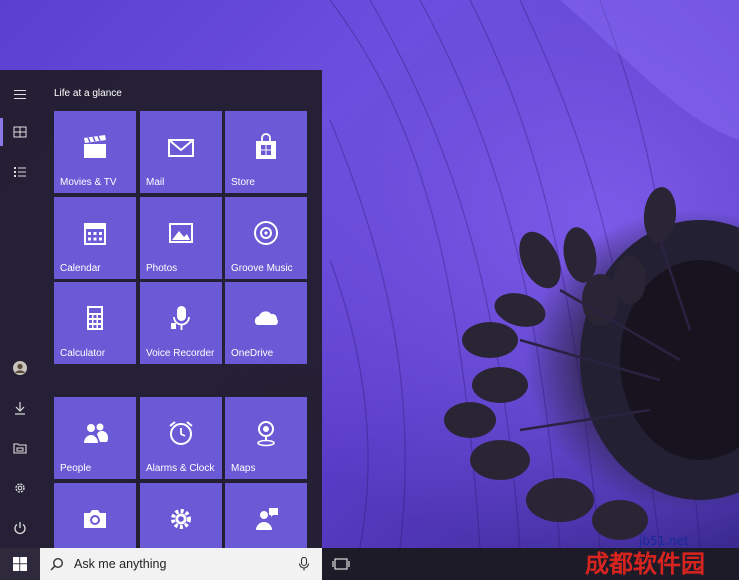 The height and width of the screenshot is (580, 739). Describe the element at coordinates (645, 564) in the screenshot. I see `watermark-brand: 成都软件园` at that location.